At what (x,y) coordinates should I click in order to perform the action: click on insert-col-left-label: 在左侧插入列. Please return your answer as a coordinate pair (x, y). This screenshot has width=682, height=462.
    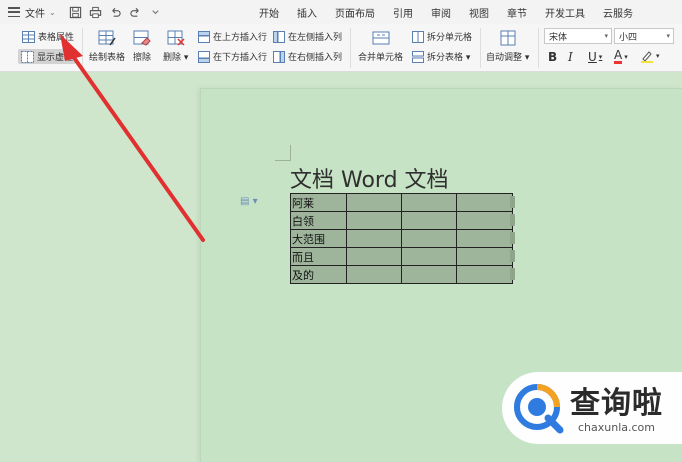
    Looking at the image, I should click on (315, 38).